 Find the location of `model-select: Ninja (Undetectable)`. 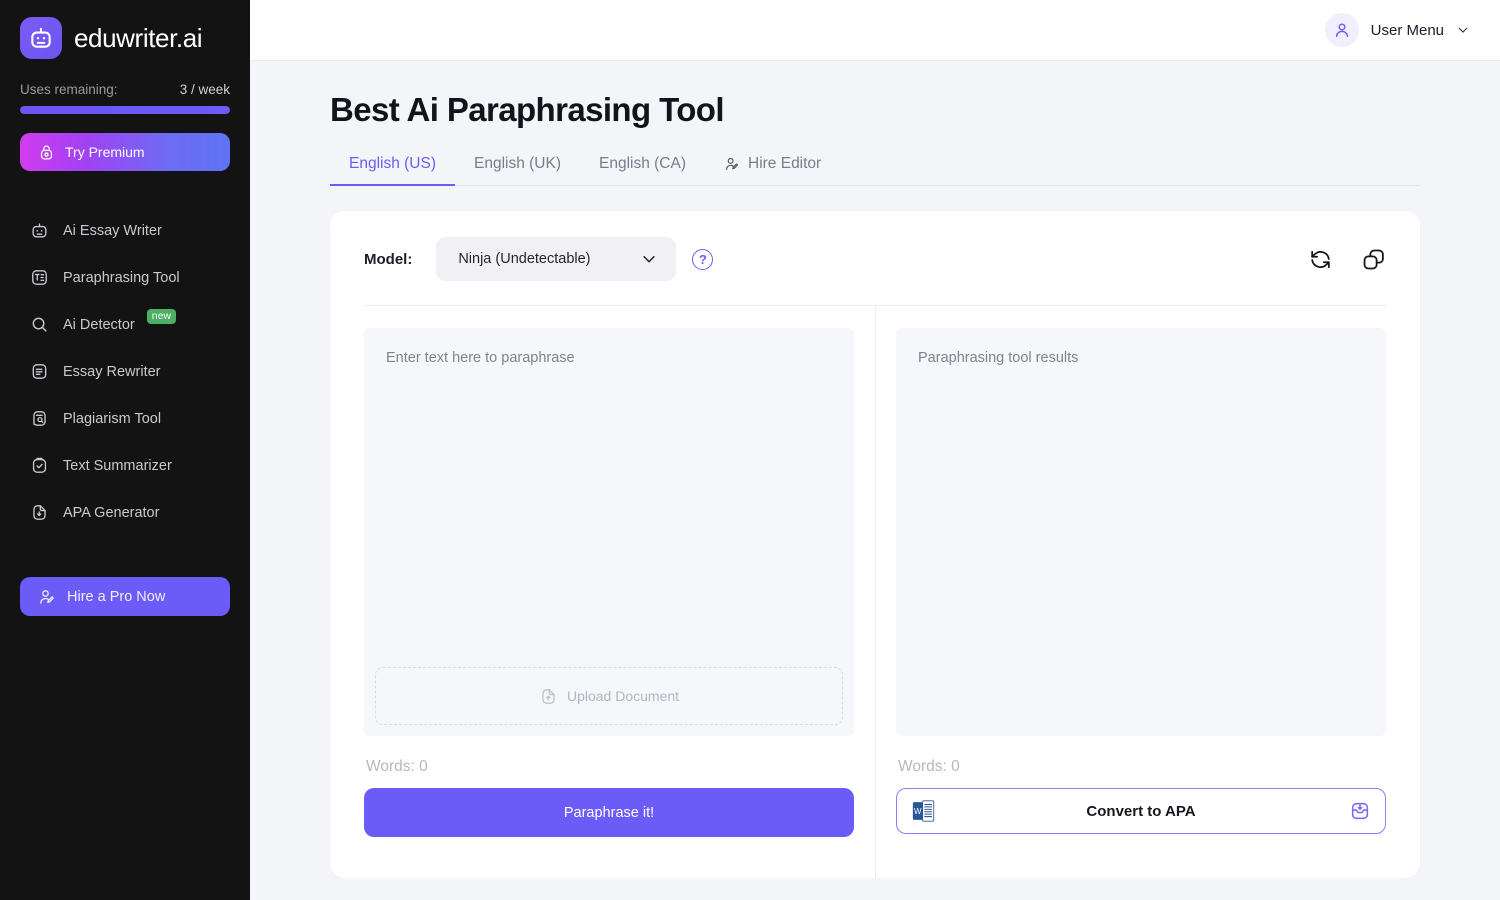

model-select: Ninja (Undetectable) is located at coordinates (556, 259).